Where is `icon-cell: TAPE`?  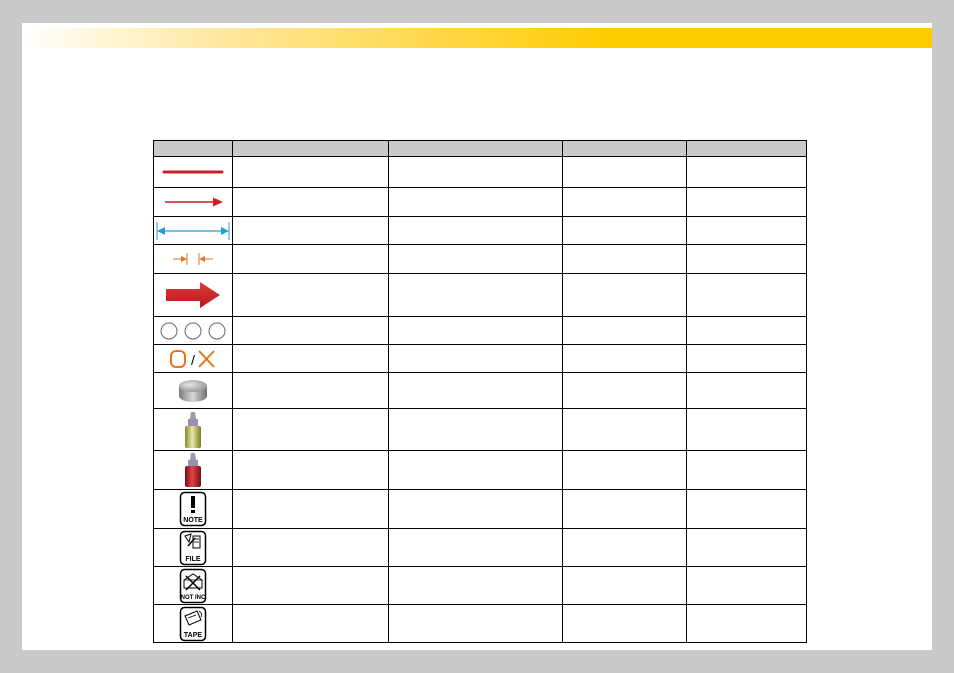
icon-cell: TAPE is located at coordinates (193, 623).